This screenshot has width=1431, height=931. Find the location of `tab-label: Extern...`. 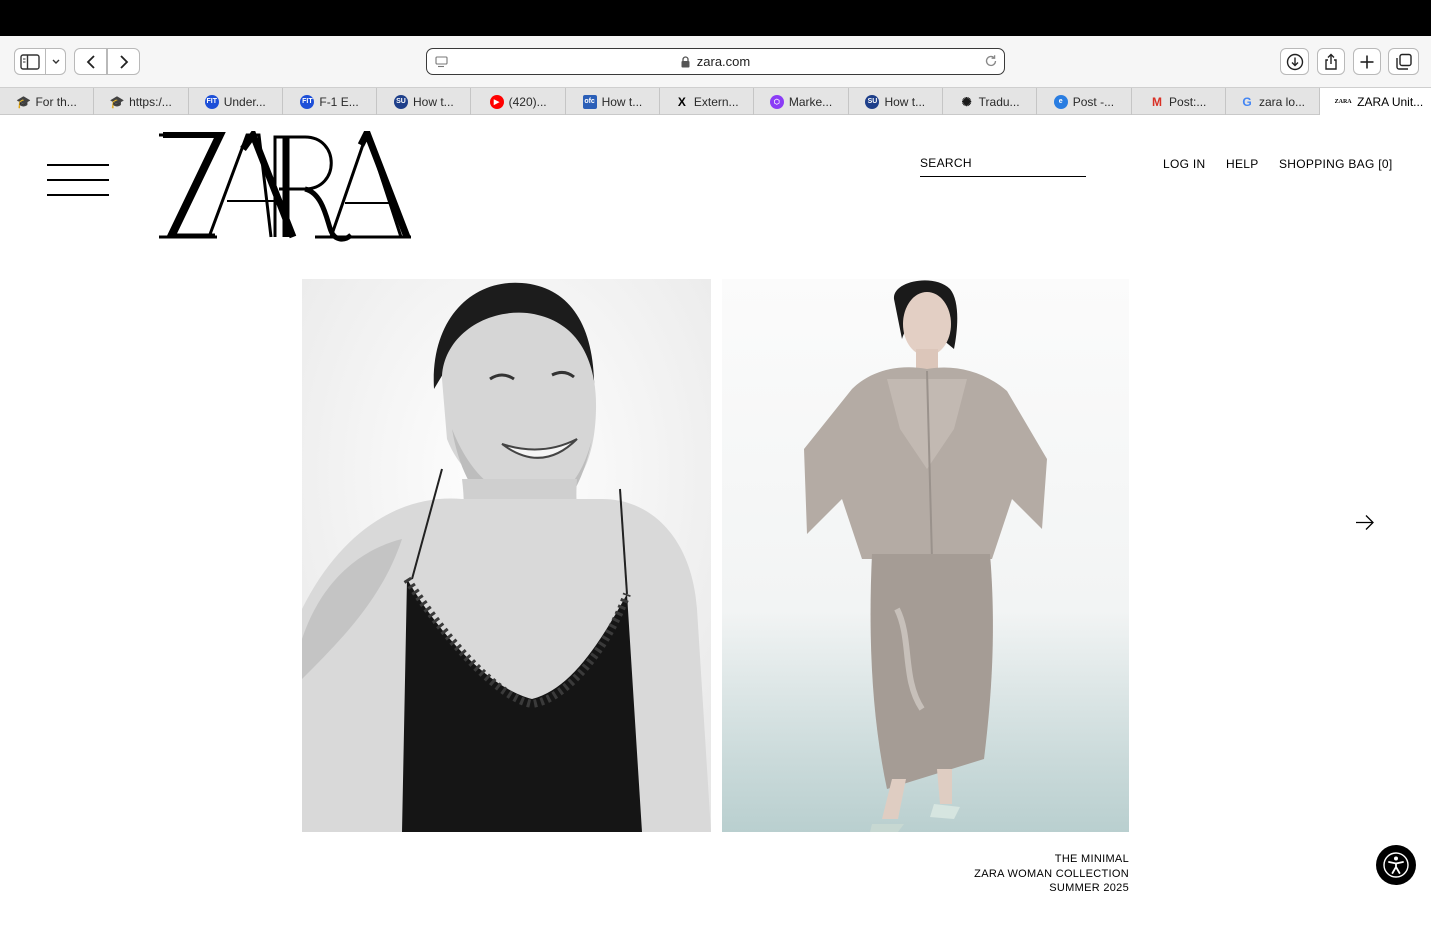

tab-label: Extern... is located at coordinates (716, 101).